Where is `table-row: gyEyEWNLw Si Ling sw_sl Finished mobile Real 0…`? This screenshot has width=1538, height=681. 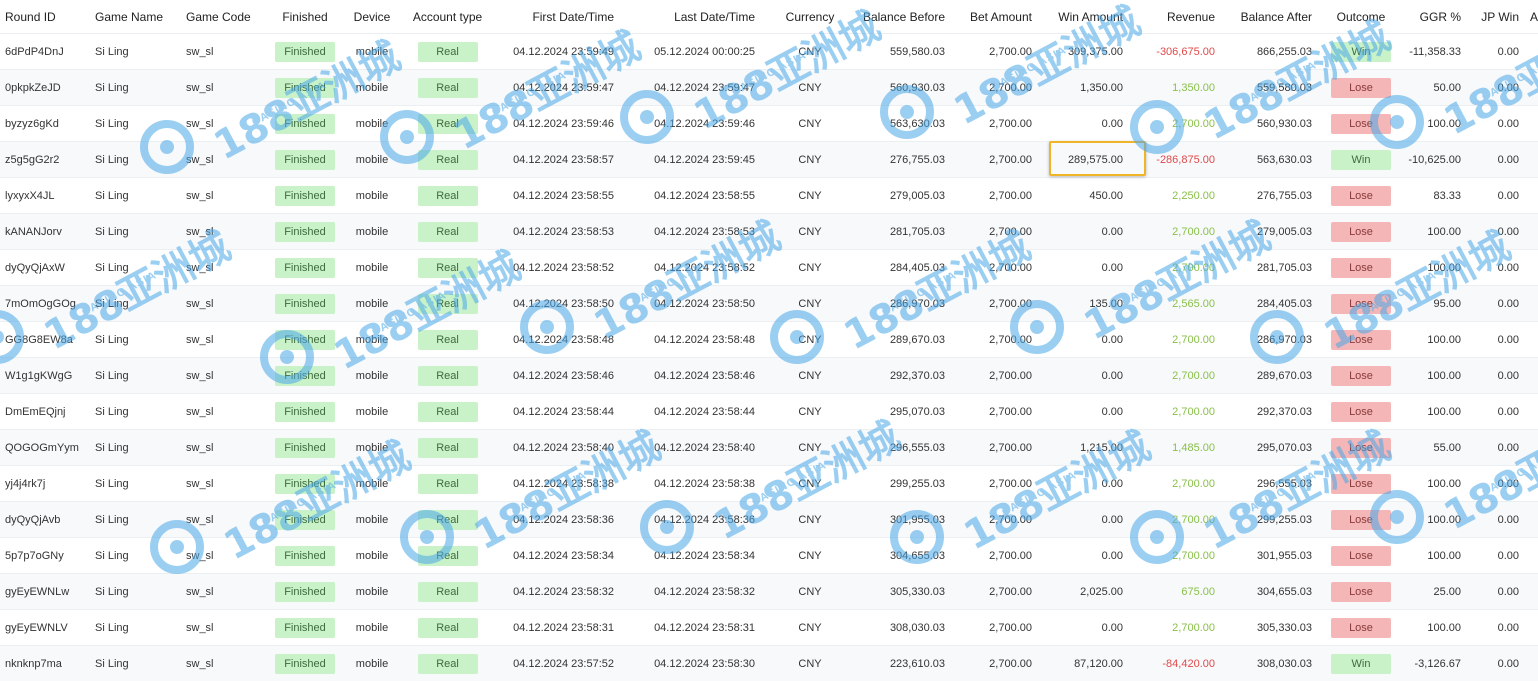 table-row: gyEyEWNLw Si Ling sw_sl Finished mobile Real 0… is located at coordinates (769, 591).